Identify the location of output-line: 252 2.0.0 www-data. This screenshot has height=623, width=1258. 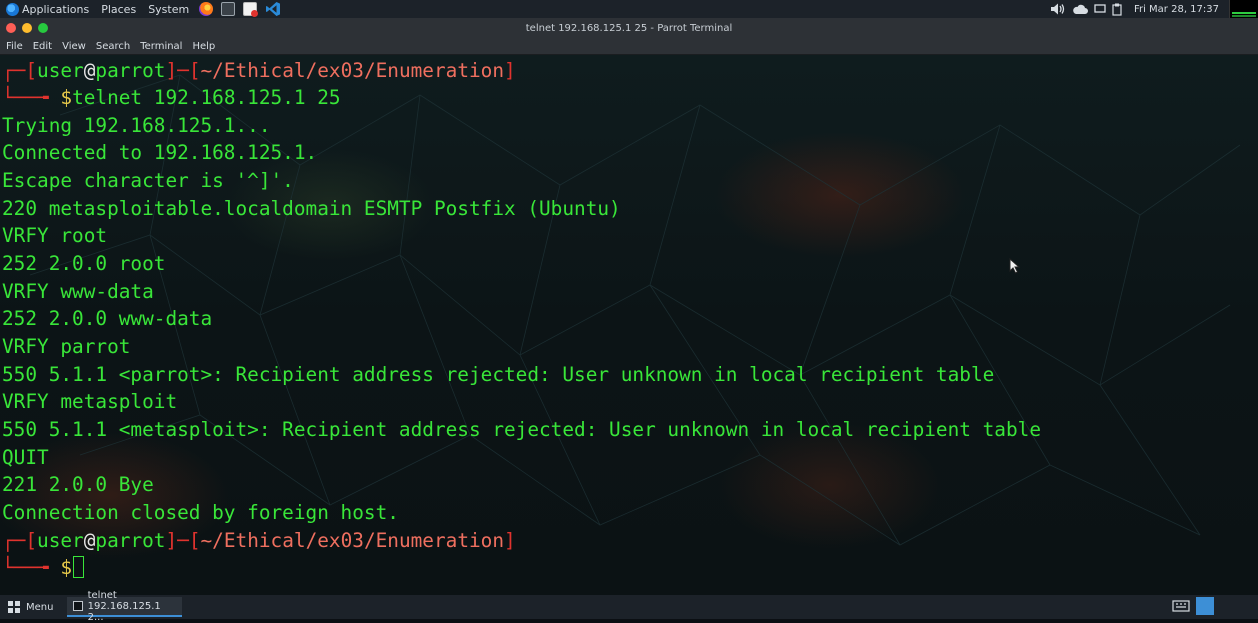
(107, 318).